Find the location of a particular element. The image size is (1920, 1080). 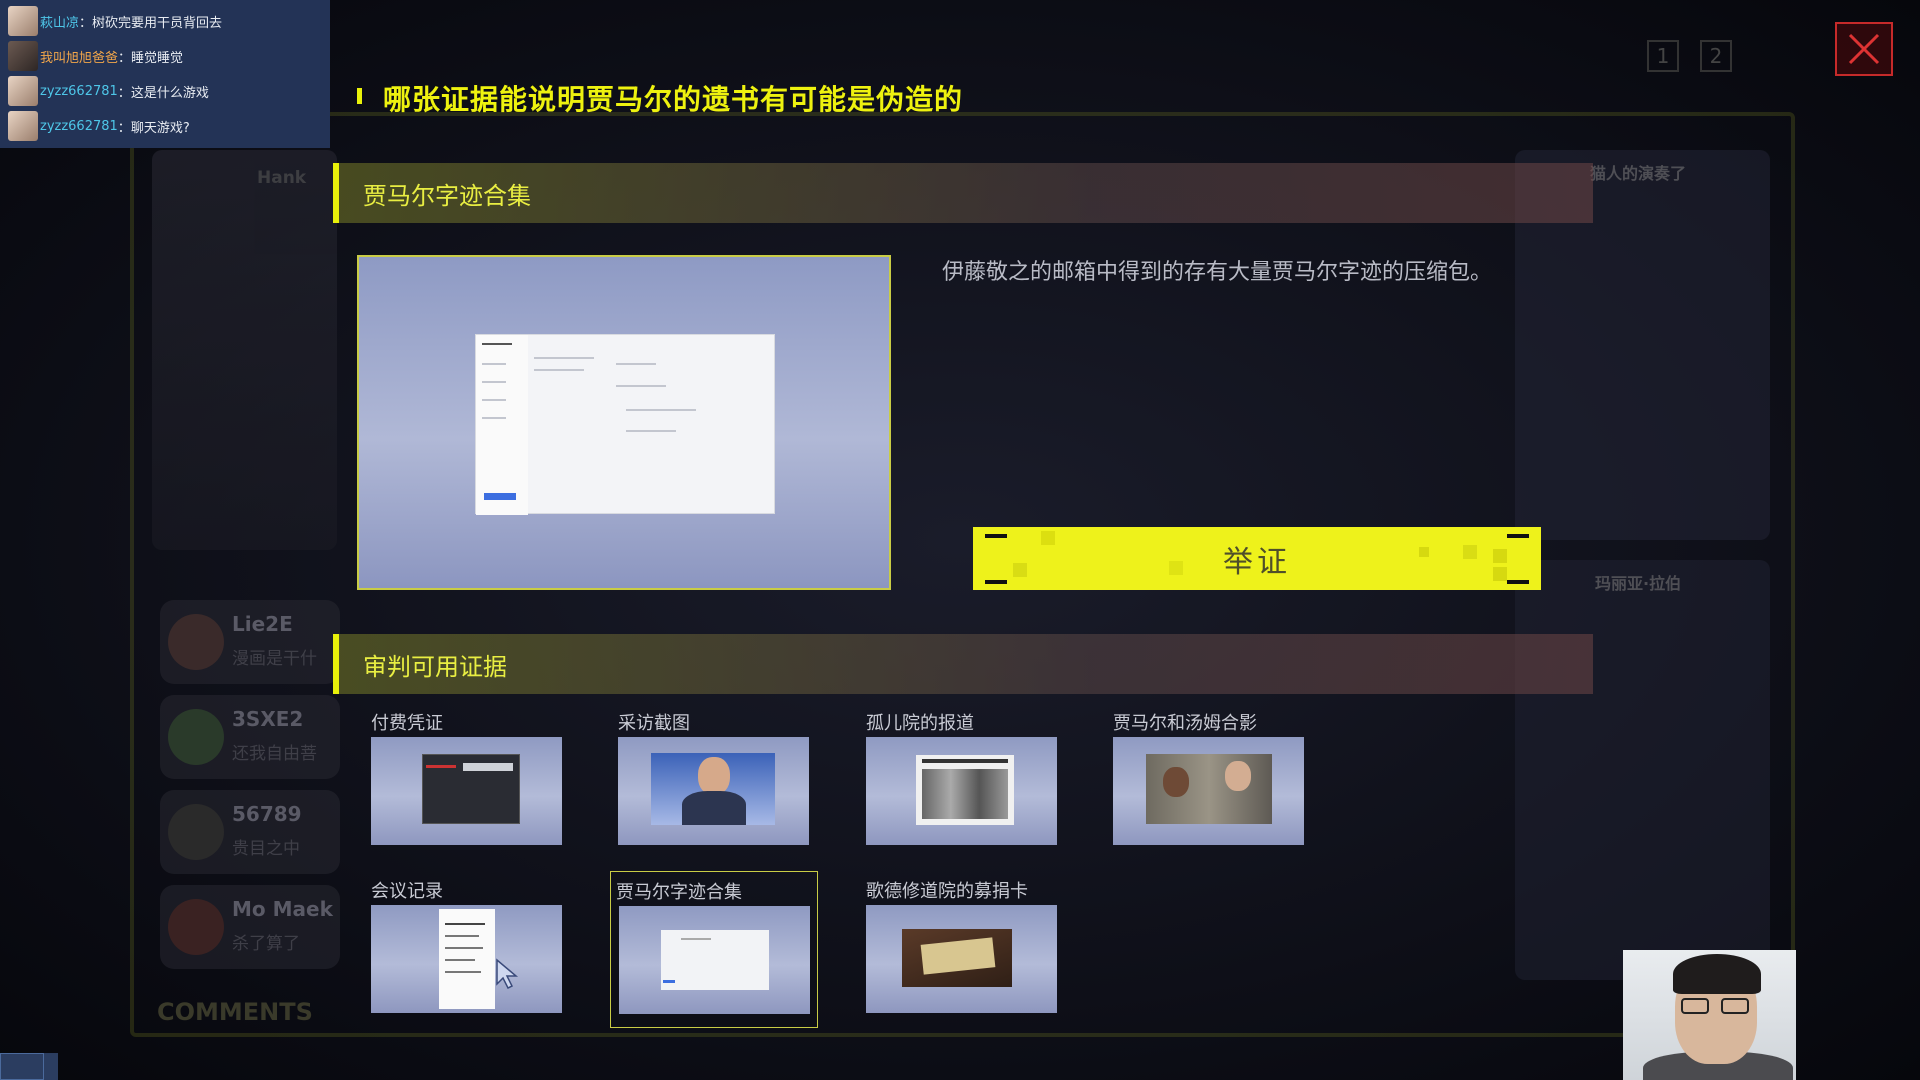

close-button is located at coordinates (1864, 49).